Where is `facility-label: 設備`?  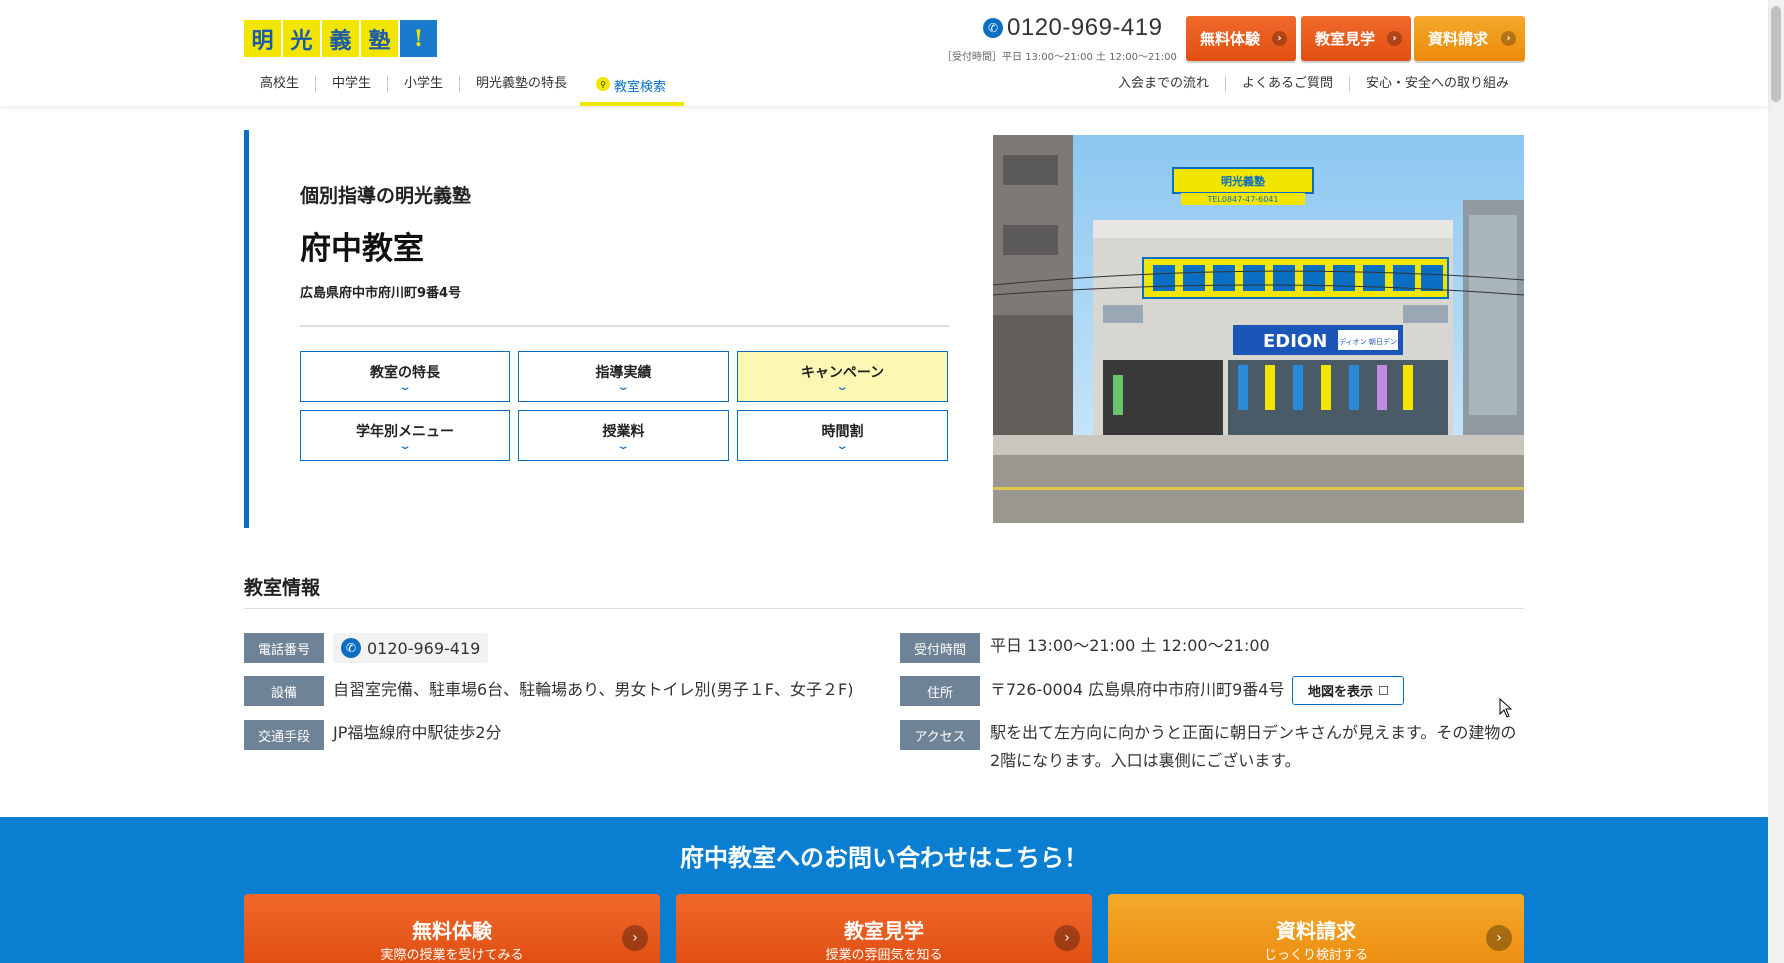
facility-label: 設備 is located at coordinates (284, 691).